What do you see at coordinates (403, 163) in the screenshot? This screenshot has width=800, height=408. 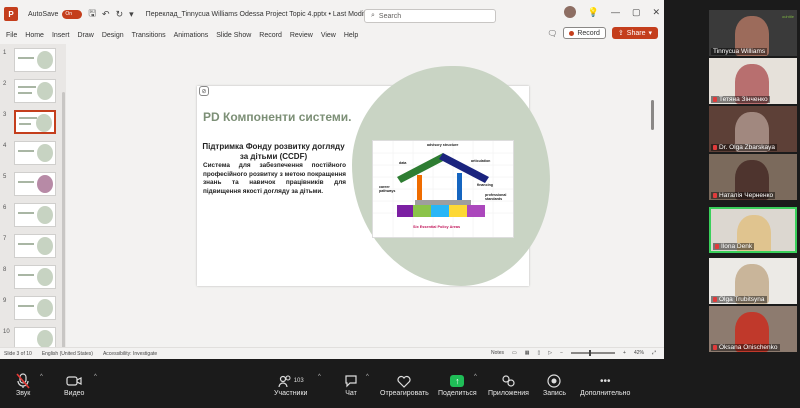 I see `diagram-label: data` at bounding box center [403, 163].